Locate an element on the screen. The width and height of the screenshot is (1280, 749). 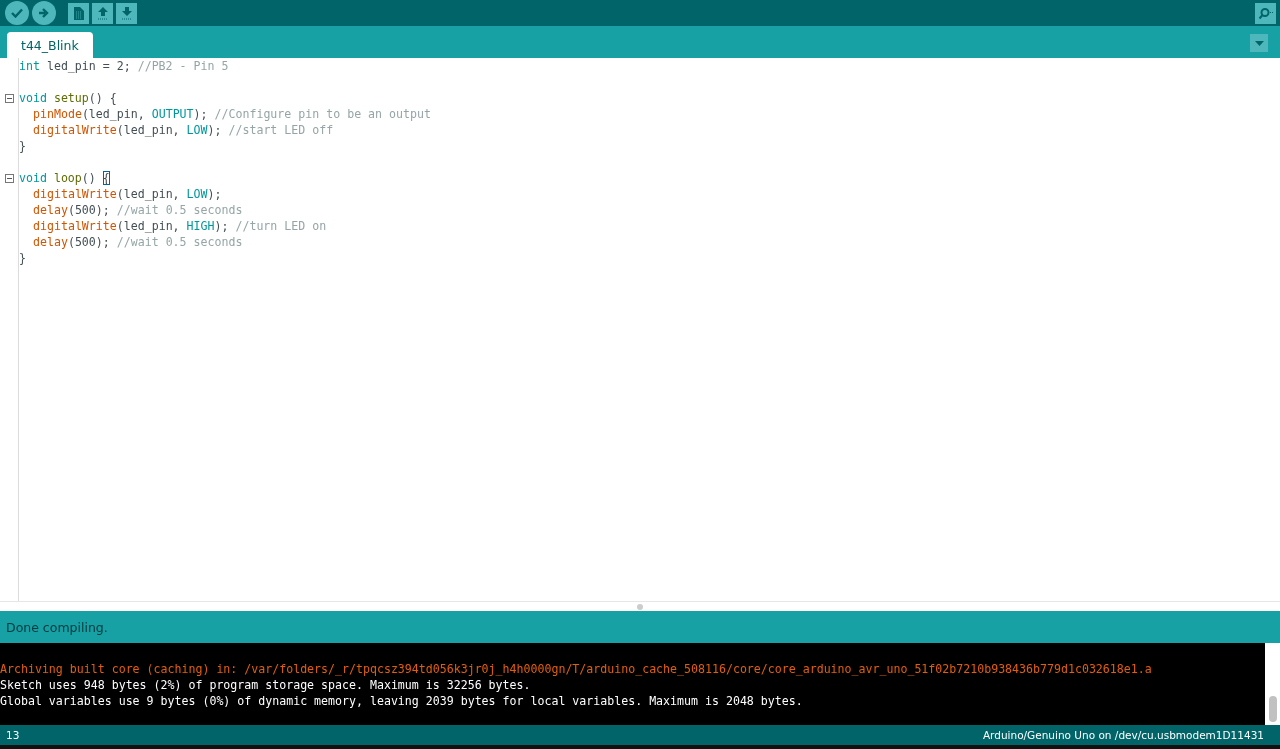
code-line: digitalWrite(led_pin, HIGH); //turn LED on is located at coordinates (180, 226).